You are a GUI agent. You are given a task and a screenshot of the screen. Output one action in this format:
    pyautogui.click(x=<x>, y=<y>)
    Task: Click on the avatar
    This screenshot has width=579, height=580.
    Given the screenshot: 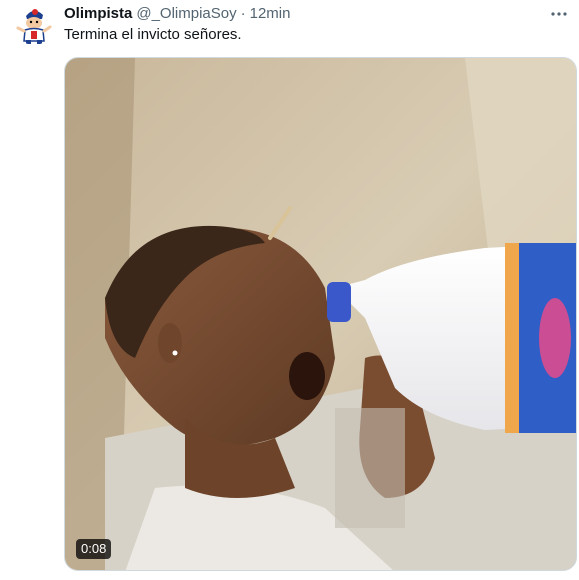 What is the action you would take?
    pyautogui.click(x=34, y=24)
    